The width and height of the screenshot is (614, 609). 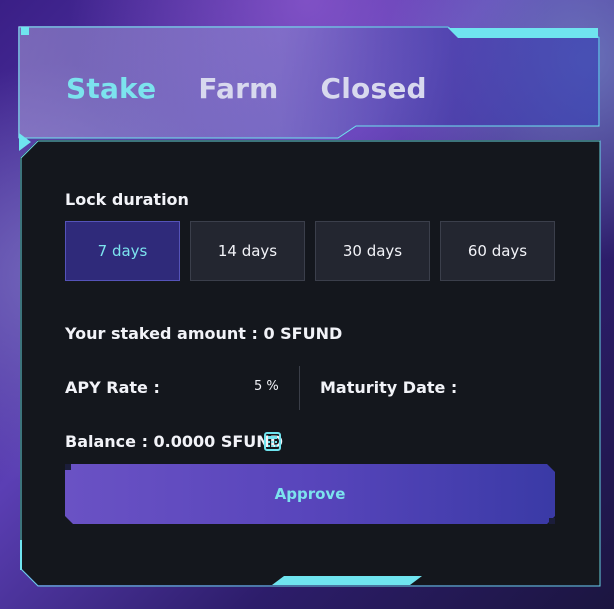 I want to click on duration-7-days: 7 days, so click(x=122, y=251).